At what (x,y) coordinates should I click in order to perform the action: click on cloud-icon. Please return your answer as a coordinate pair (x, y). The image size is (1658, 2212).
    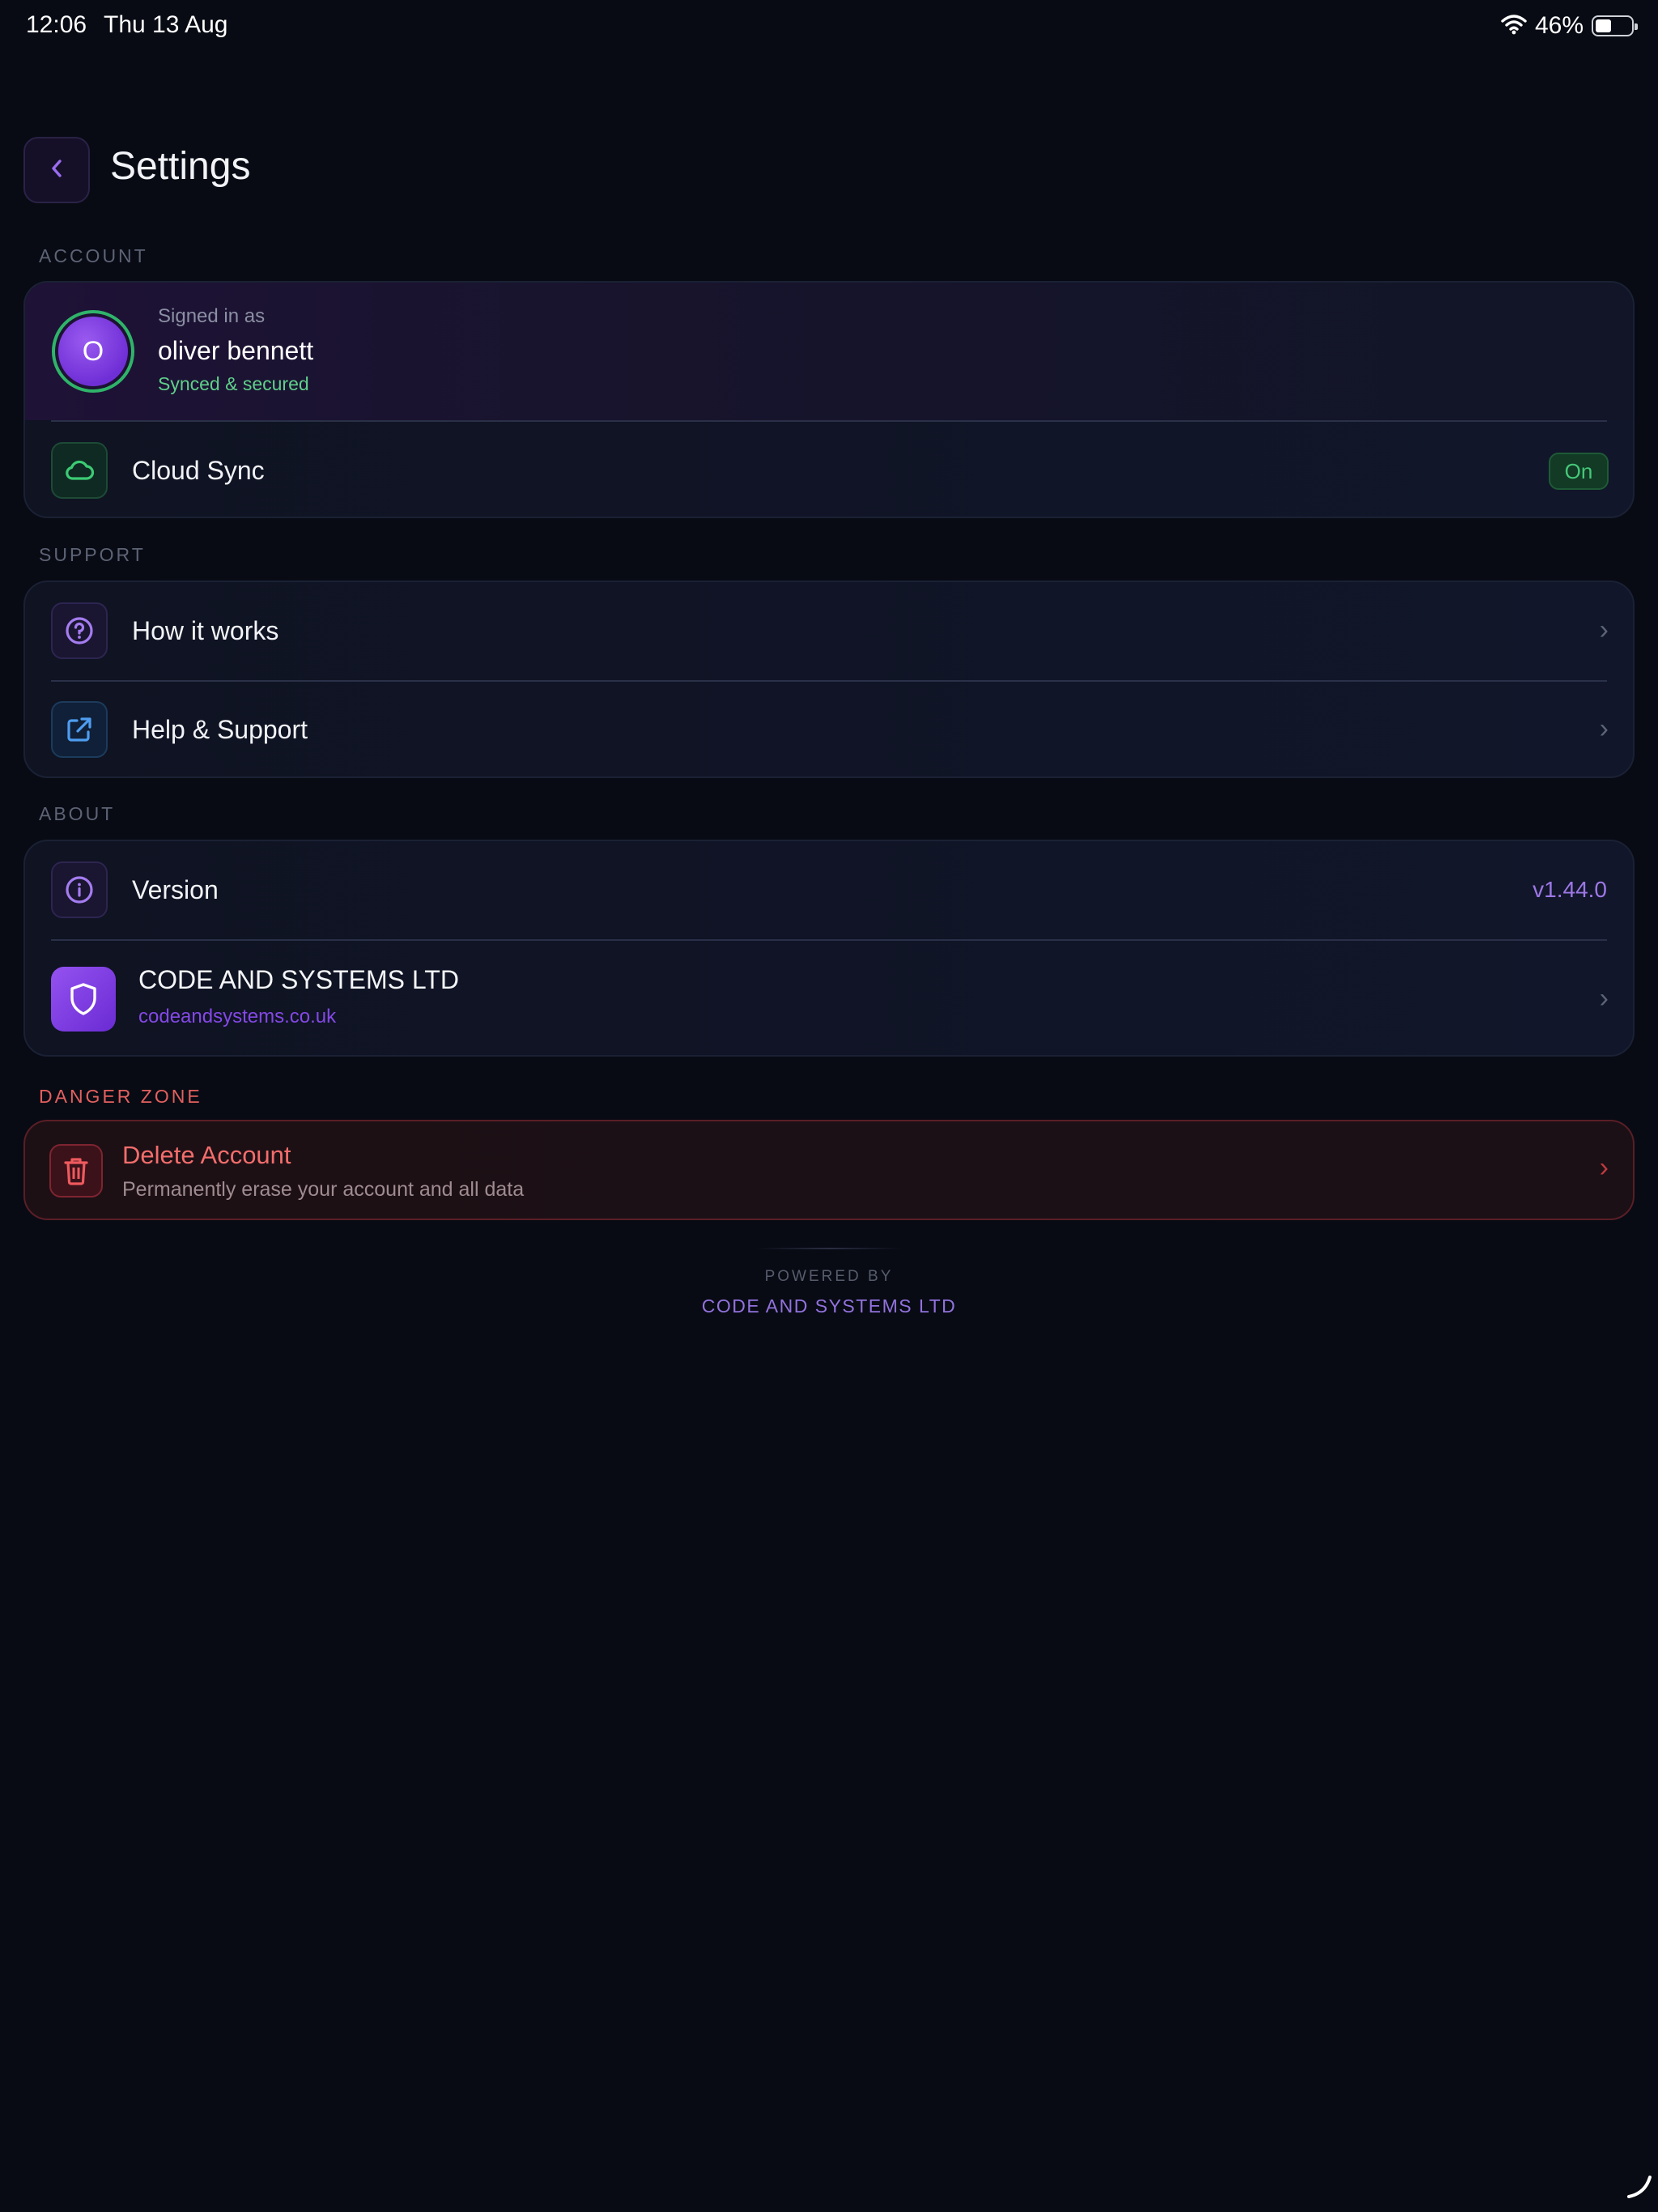
    Looking at the image, I should click on (79, 471).